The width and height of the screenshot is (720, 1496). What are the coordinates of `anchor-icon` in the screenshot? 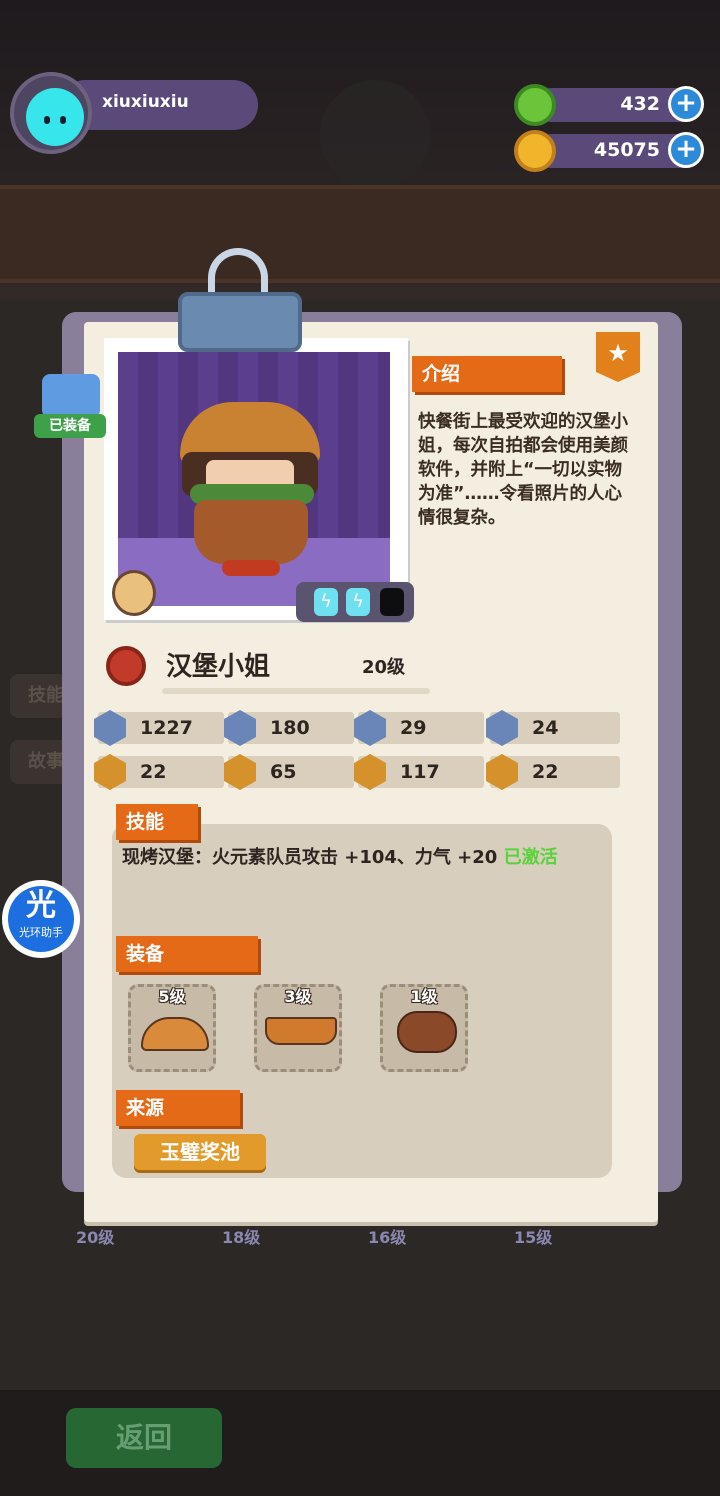 It's located at (502, 728).